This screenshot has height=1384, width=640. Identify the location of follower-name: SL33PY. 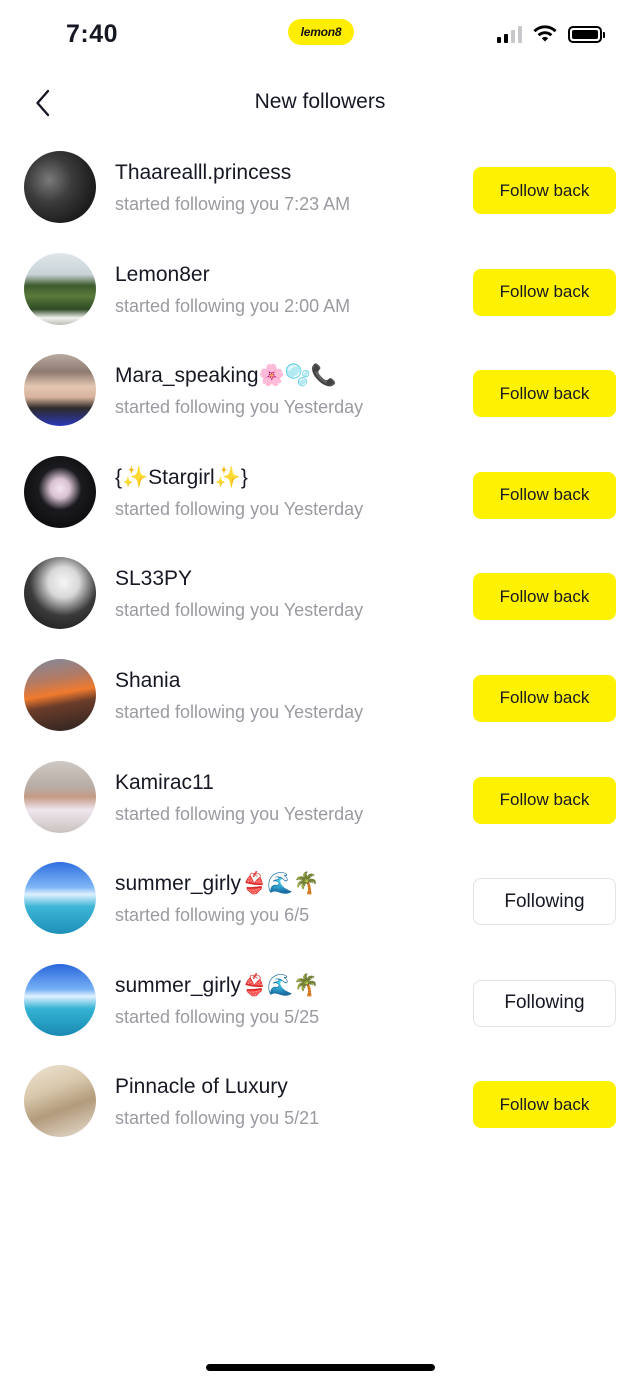
(153, 579).